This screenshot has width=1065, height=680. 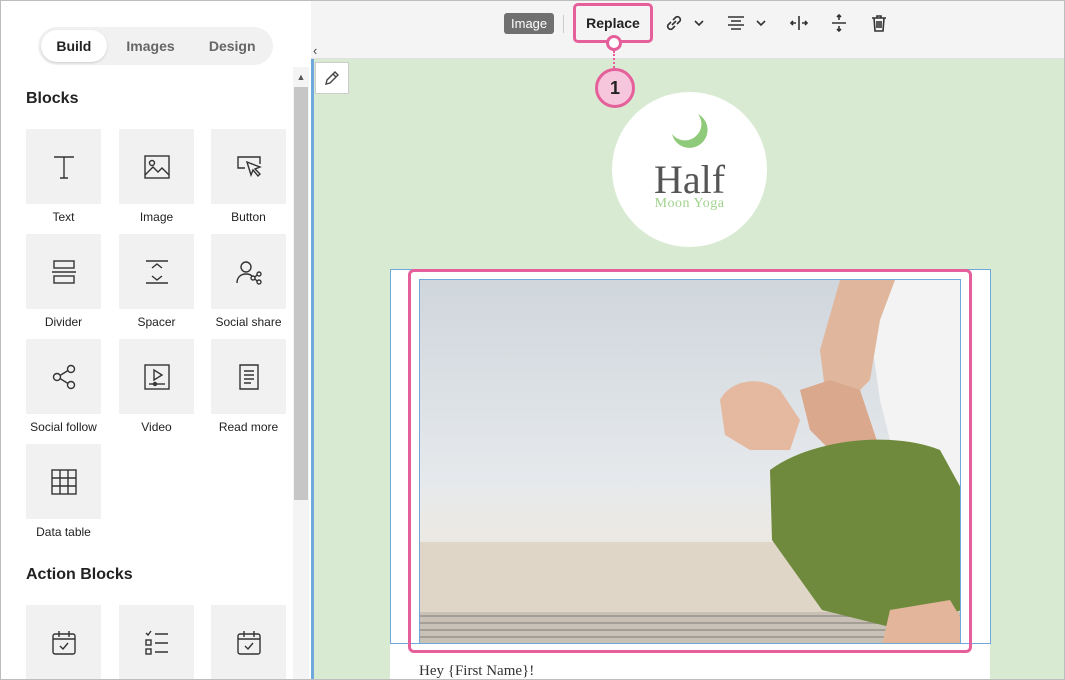 I want to click on tab-design: Design, so click(x=232, y=46).